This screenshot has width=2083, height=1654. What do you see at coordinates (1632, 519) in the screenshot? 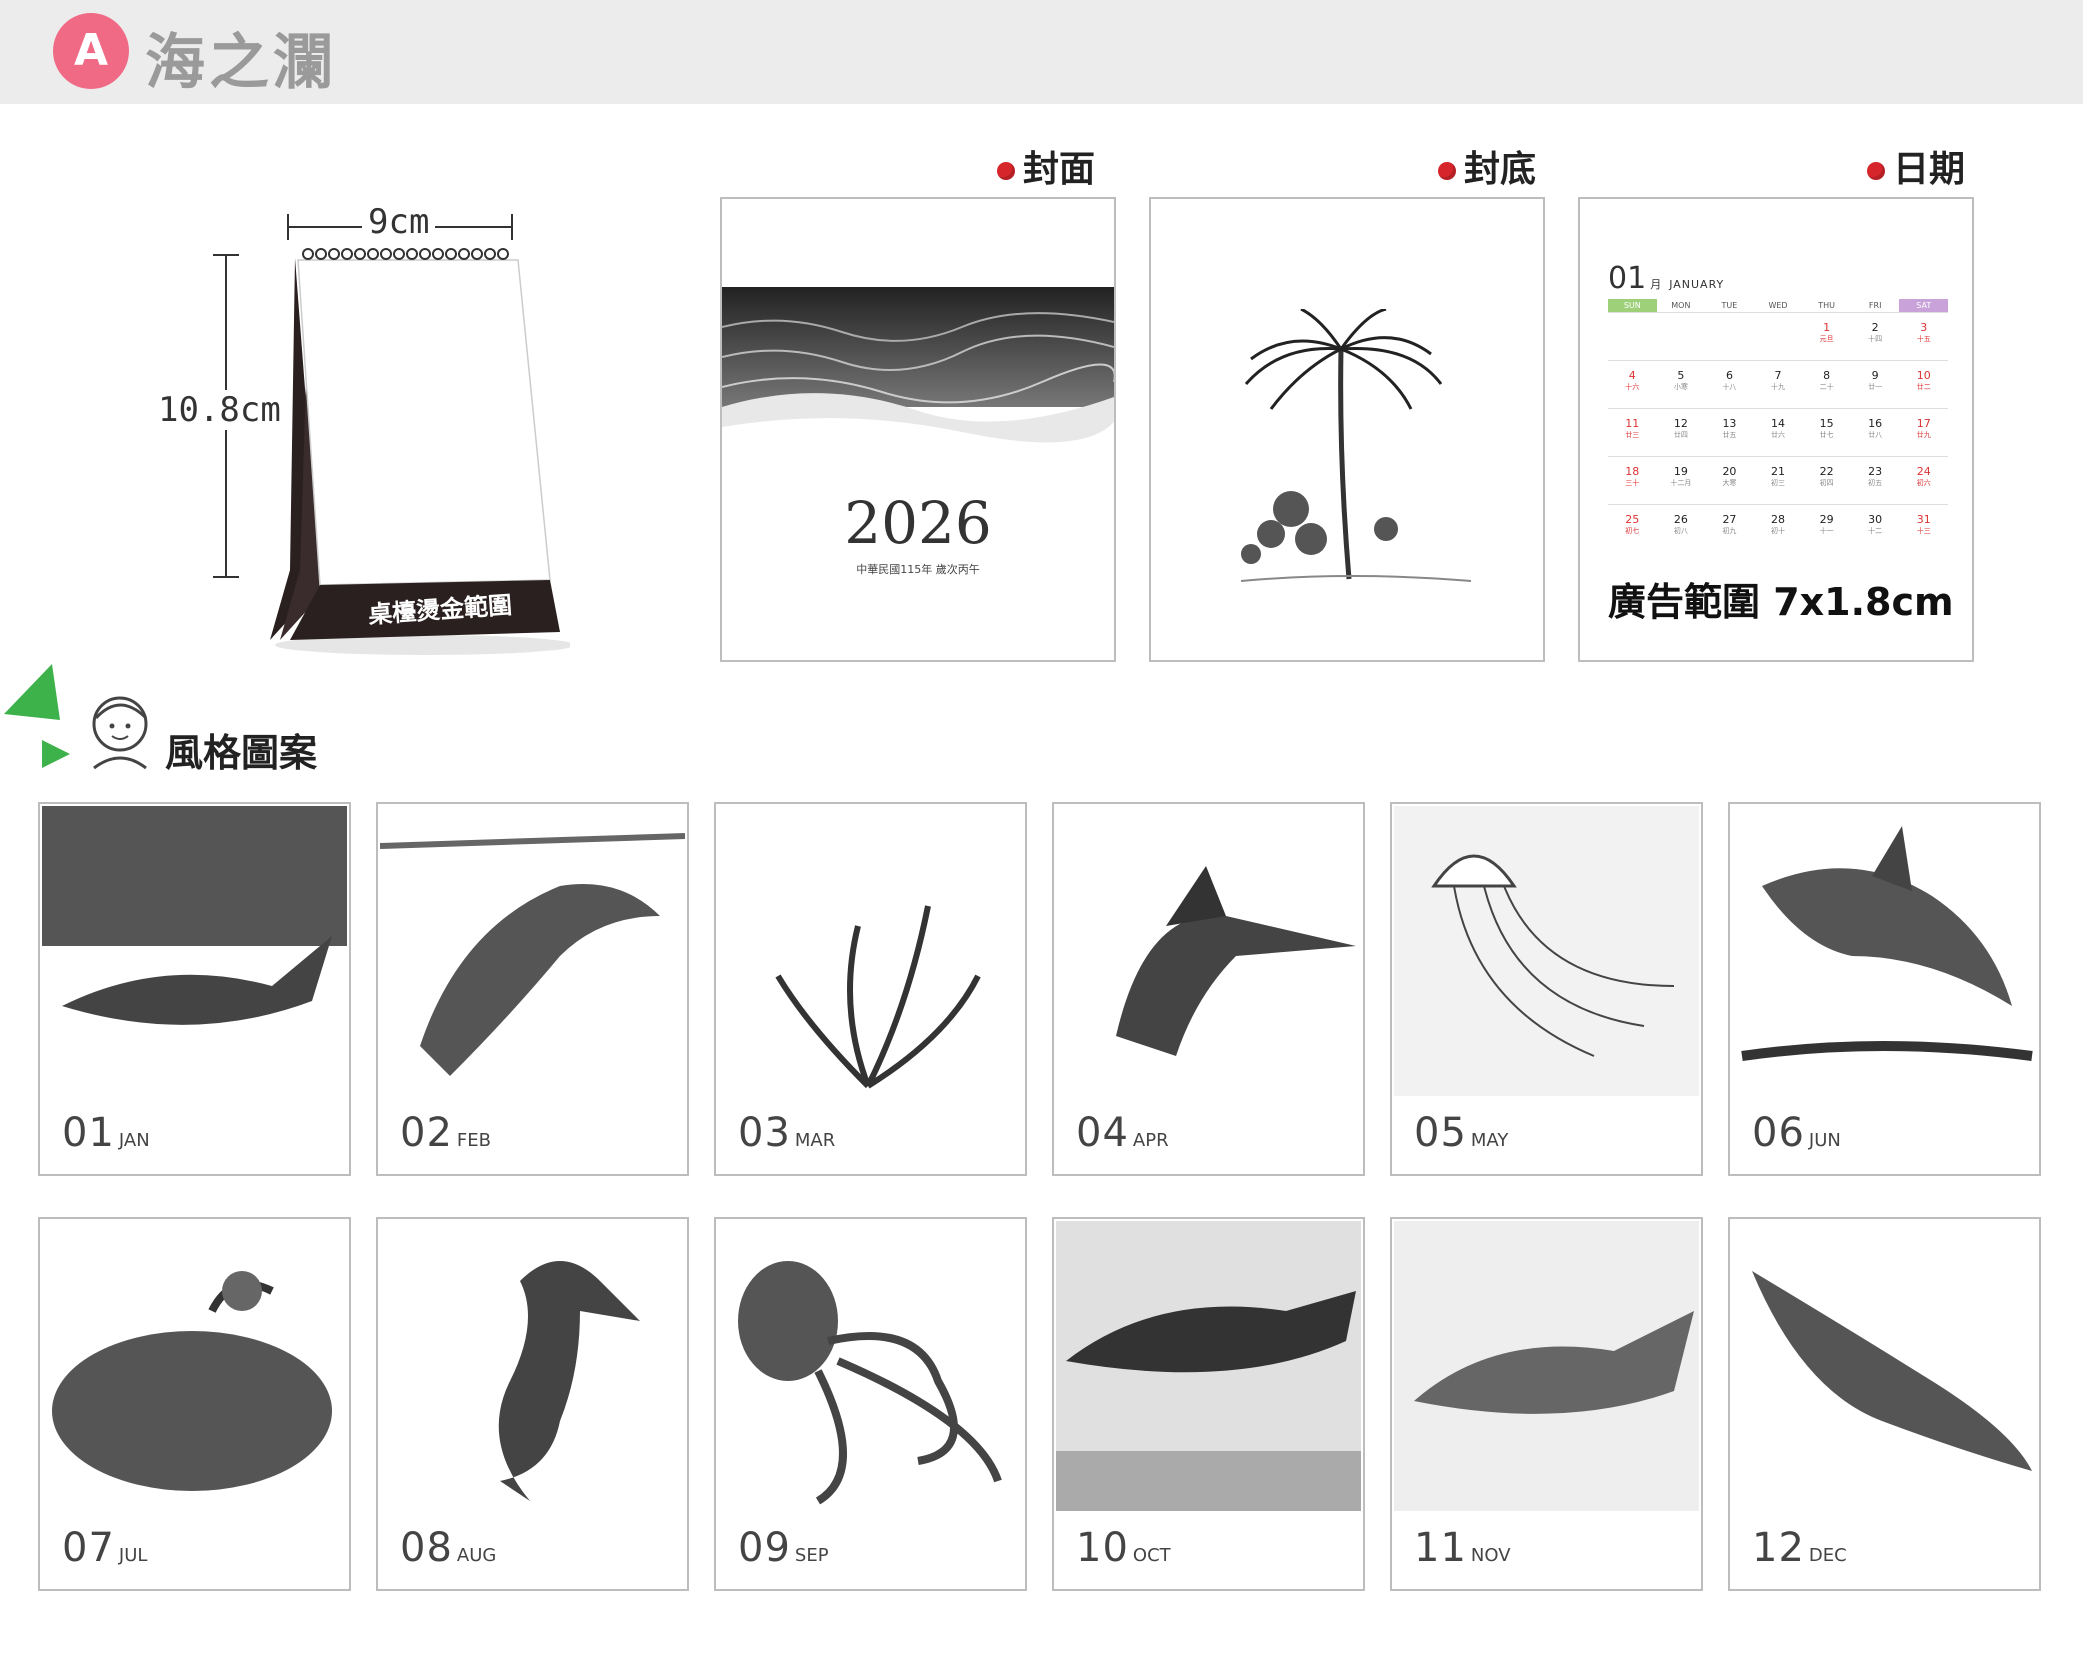
I see `day-number: 25` at bounding box center [1632, 519].